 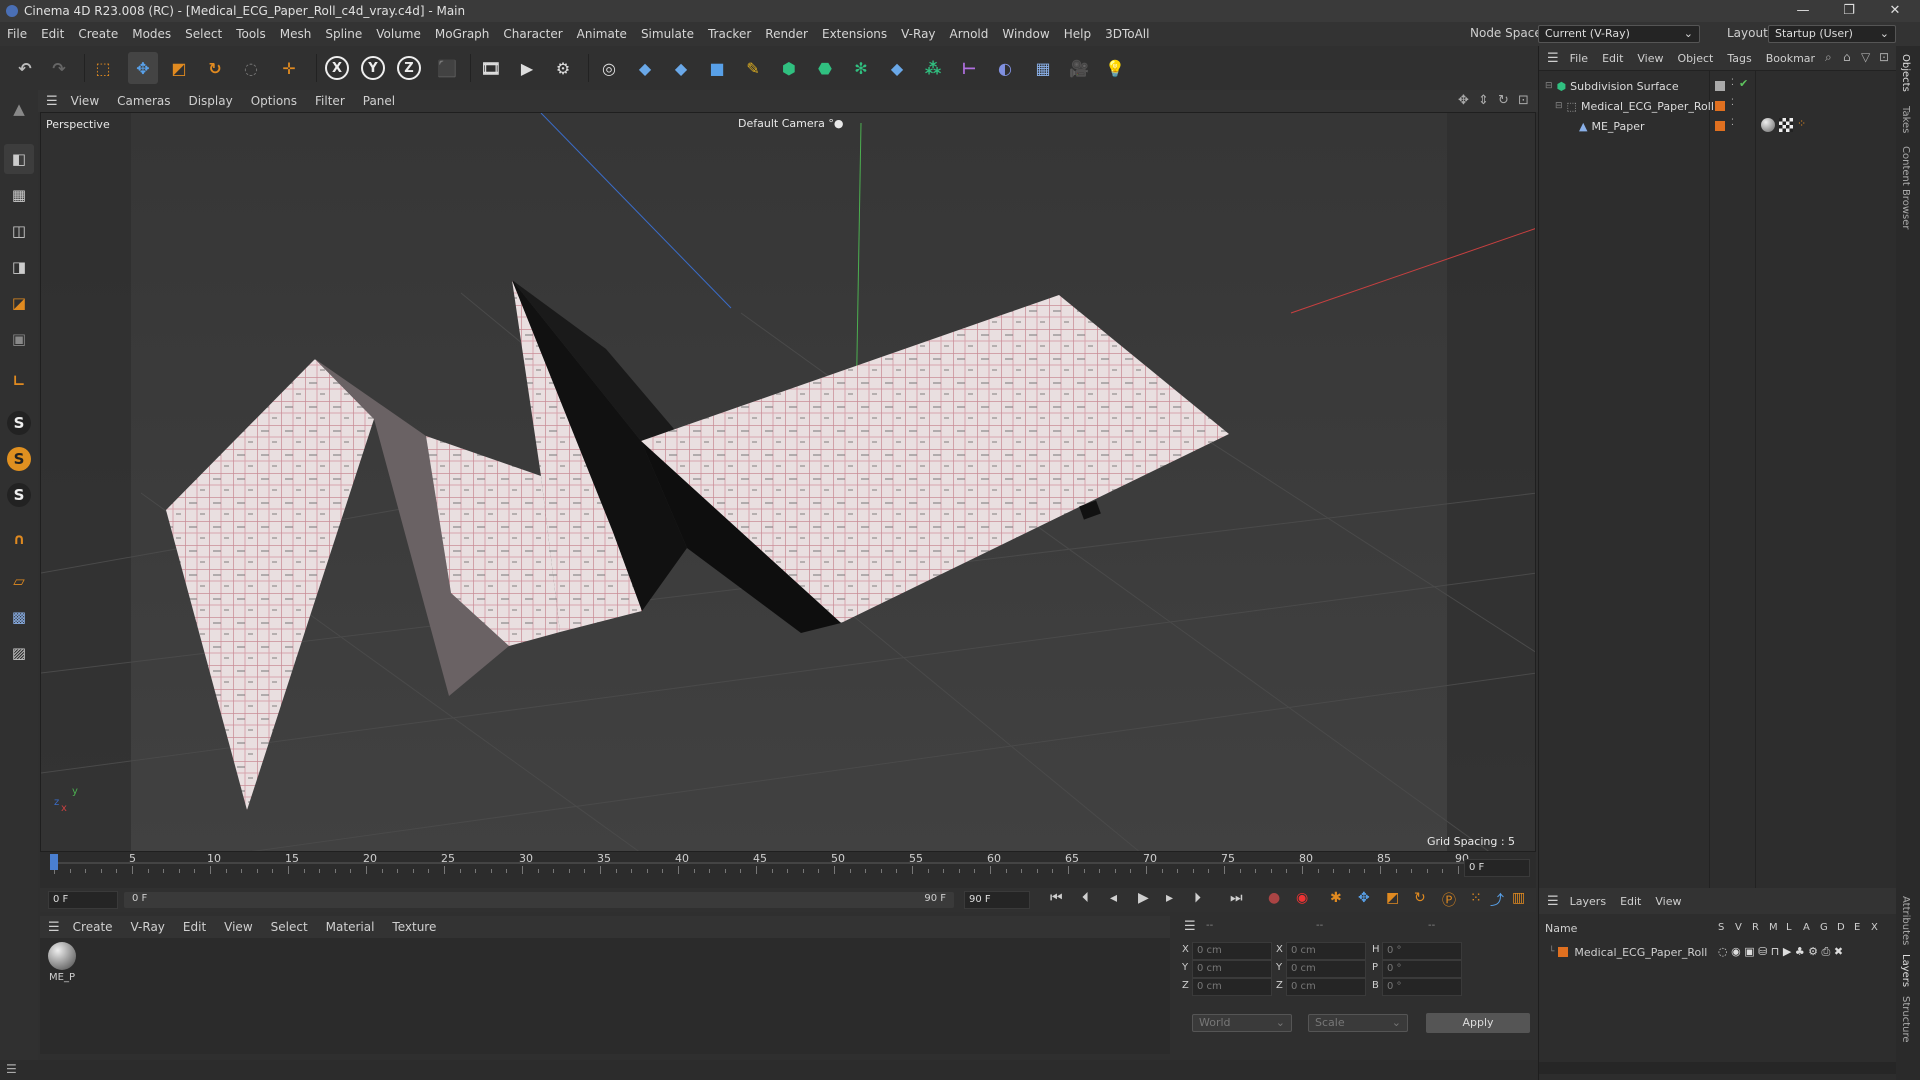 What do you see at coordinates (62, 966) in the screenshot?
I see `material-item: ME_P` at bounding box center [62, 966].